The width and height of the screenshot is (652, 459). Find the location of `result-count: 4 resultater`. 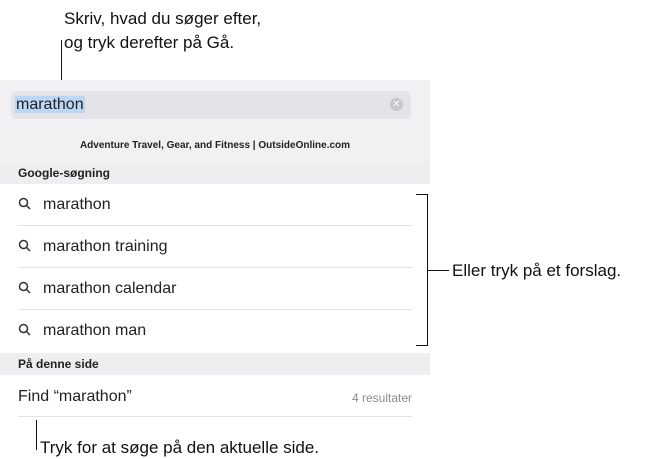

result-count: 4 resultater is located at coordinates (381, 398).